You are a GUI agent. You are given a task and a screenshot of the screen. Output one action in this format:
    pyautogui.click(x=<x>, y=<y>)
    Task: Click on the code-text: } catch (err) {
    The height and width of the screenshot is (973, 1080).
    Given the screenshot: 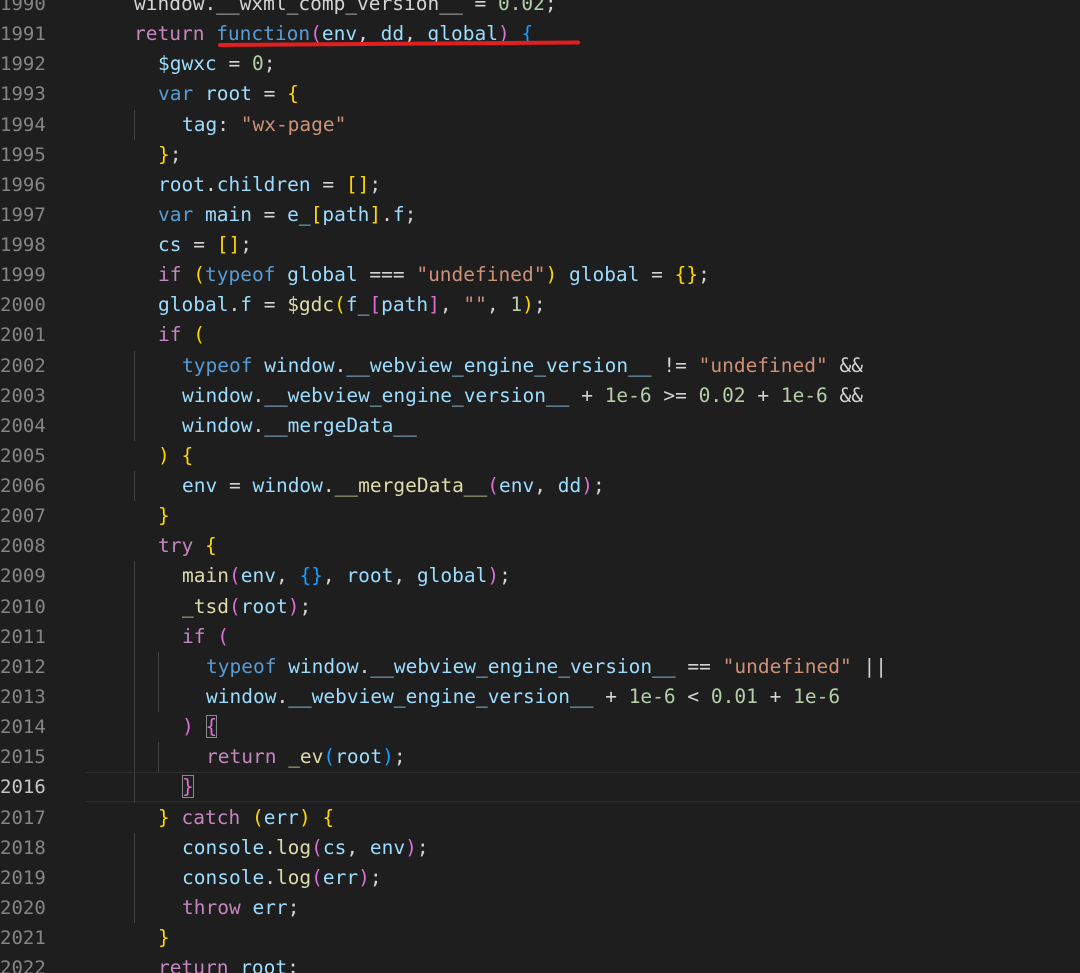 What is the action you would take?
    pyautogui.click(x=246, y=818)
    